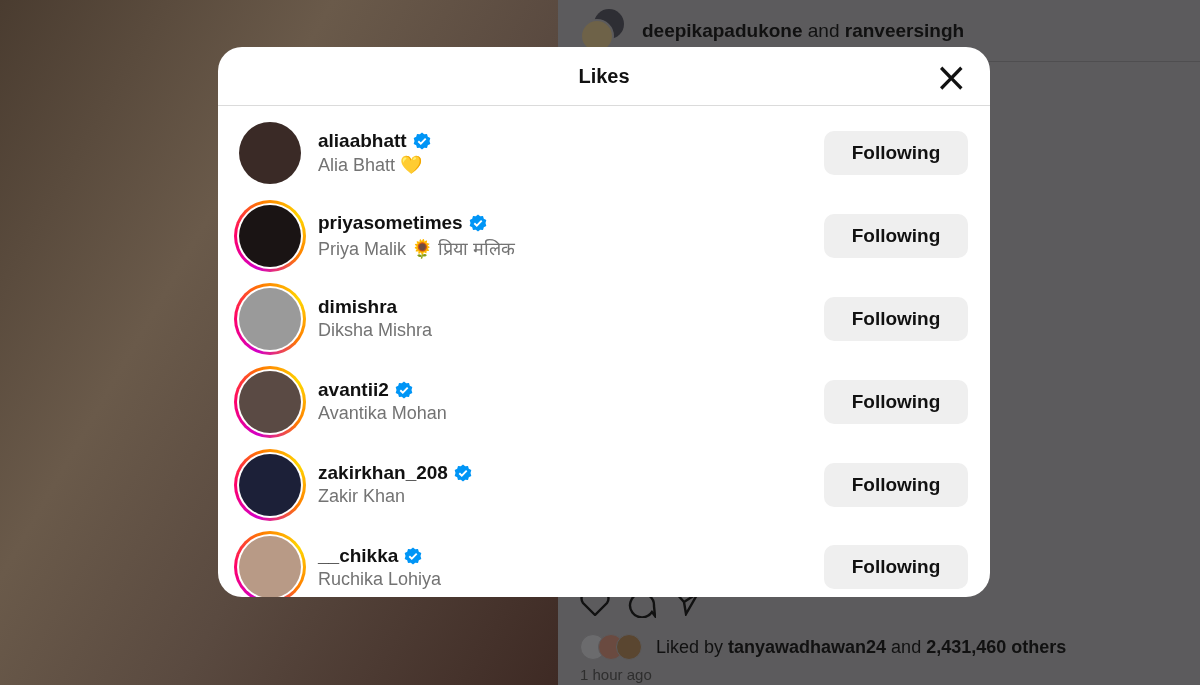 The height and width of the screenshot is (685, 1200). What do you see at coordinates (358, 307) in the screenshot?
I see `username: dimishra` at bounding box center [358, 307].